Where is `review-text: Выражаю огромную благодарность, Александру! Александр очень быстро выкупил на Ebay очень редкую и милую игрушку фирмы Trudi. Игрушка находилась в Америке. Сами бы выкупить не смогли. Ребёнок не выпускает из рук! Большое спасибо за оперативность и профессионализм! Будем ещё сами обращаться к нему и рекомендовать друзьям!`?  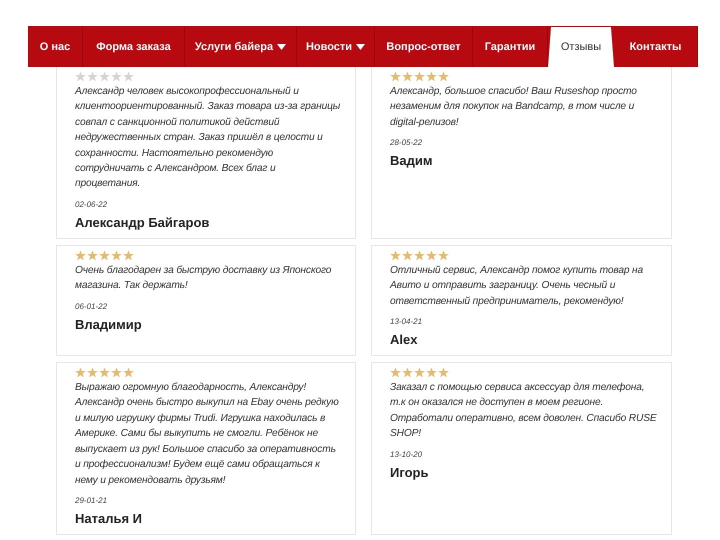 review-text: Выражаю огромную благодарность, Александру! Александр очень быстро выкупил на Ebay очень редкую и милую игрушку фирмы Trudi. Игрушка находилась в Америке. Сами бы выкупить не смогли. Ребёнок не выпускает из рук! Большое спасибо за оперативность и профессионализм! Будем ещё сами обращаться к нему и рекомендовать друзьям! is located at coordinates (207, 434).